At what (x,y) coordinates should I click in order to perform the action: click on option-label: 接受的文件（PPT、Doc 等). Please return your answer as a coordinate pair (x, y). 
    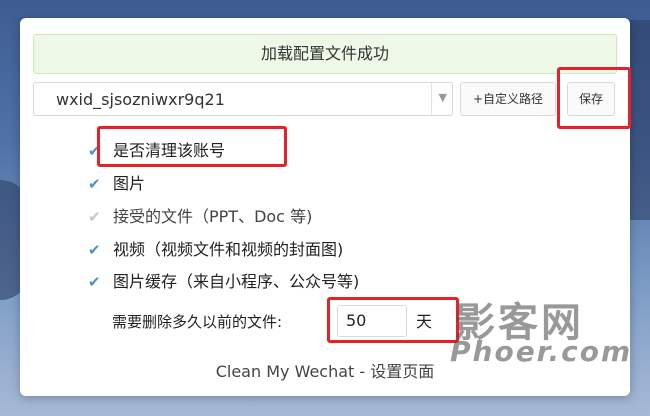
    Looking at the image, I should click on (213, 216).